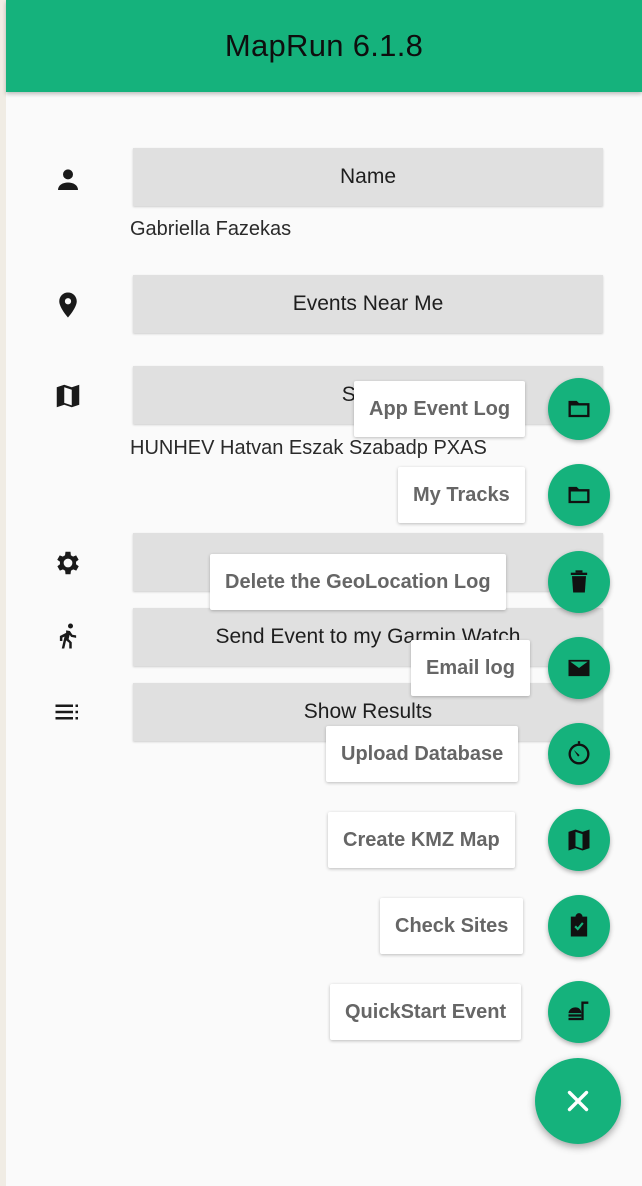 The width and height of the screenshot is (642, 1186). What do you see at coordinates (68, 636) in the screenshot?
I see `runner-icon` at bounding box center [68, 636].